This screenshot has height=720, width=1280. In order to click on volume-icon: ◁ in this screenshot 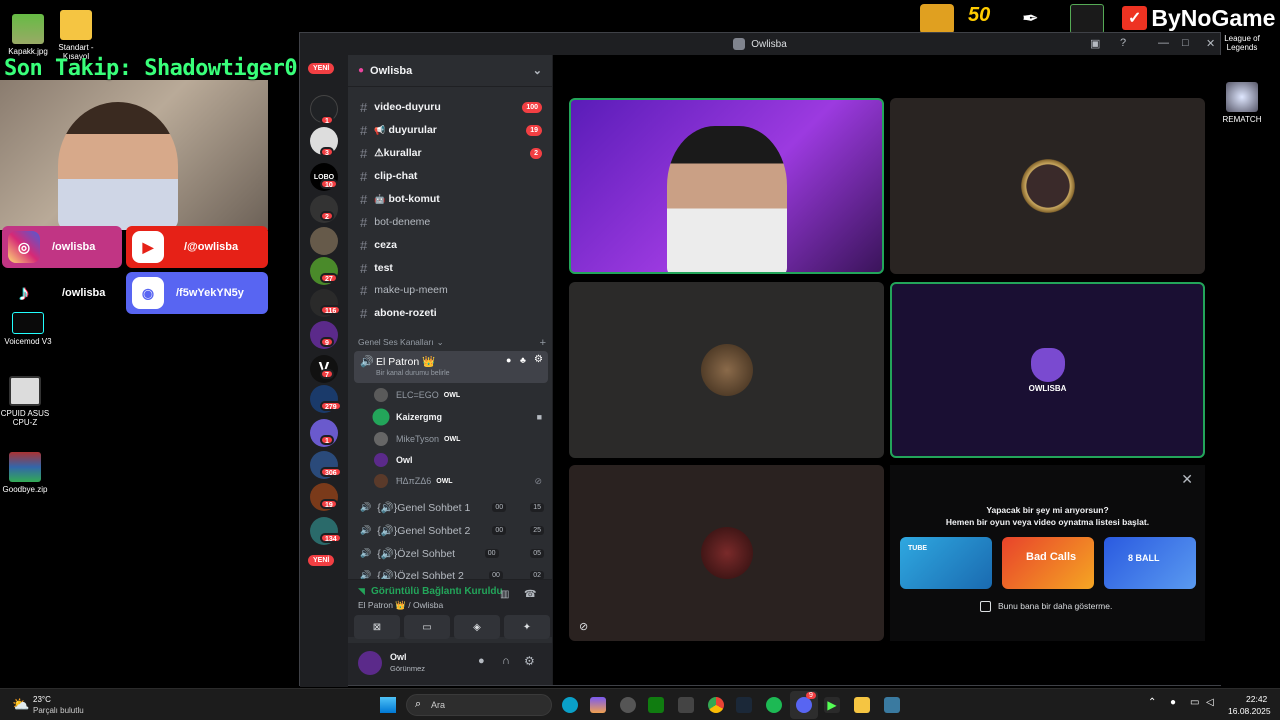, I will do `click(1210, 702)`.